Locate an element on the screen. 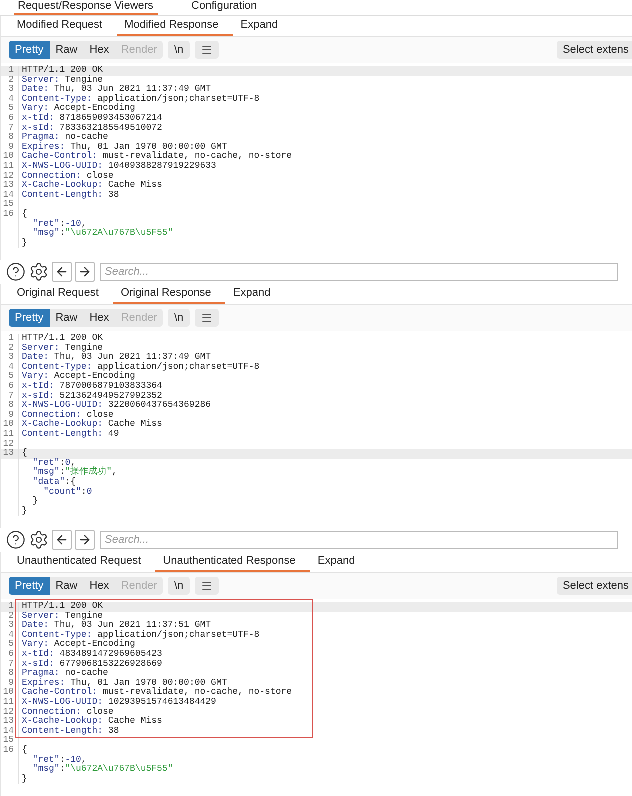  code-line: Cache-Control: must-revalidate, no-cache, no-store is located at coordinates (156, 693).